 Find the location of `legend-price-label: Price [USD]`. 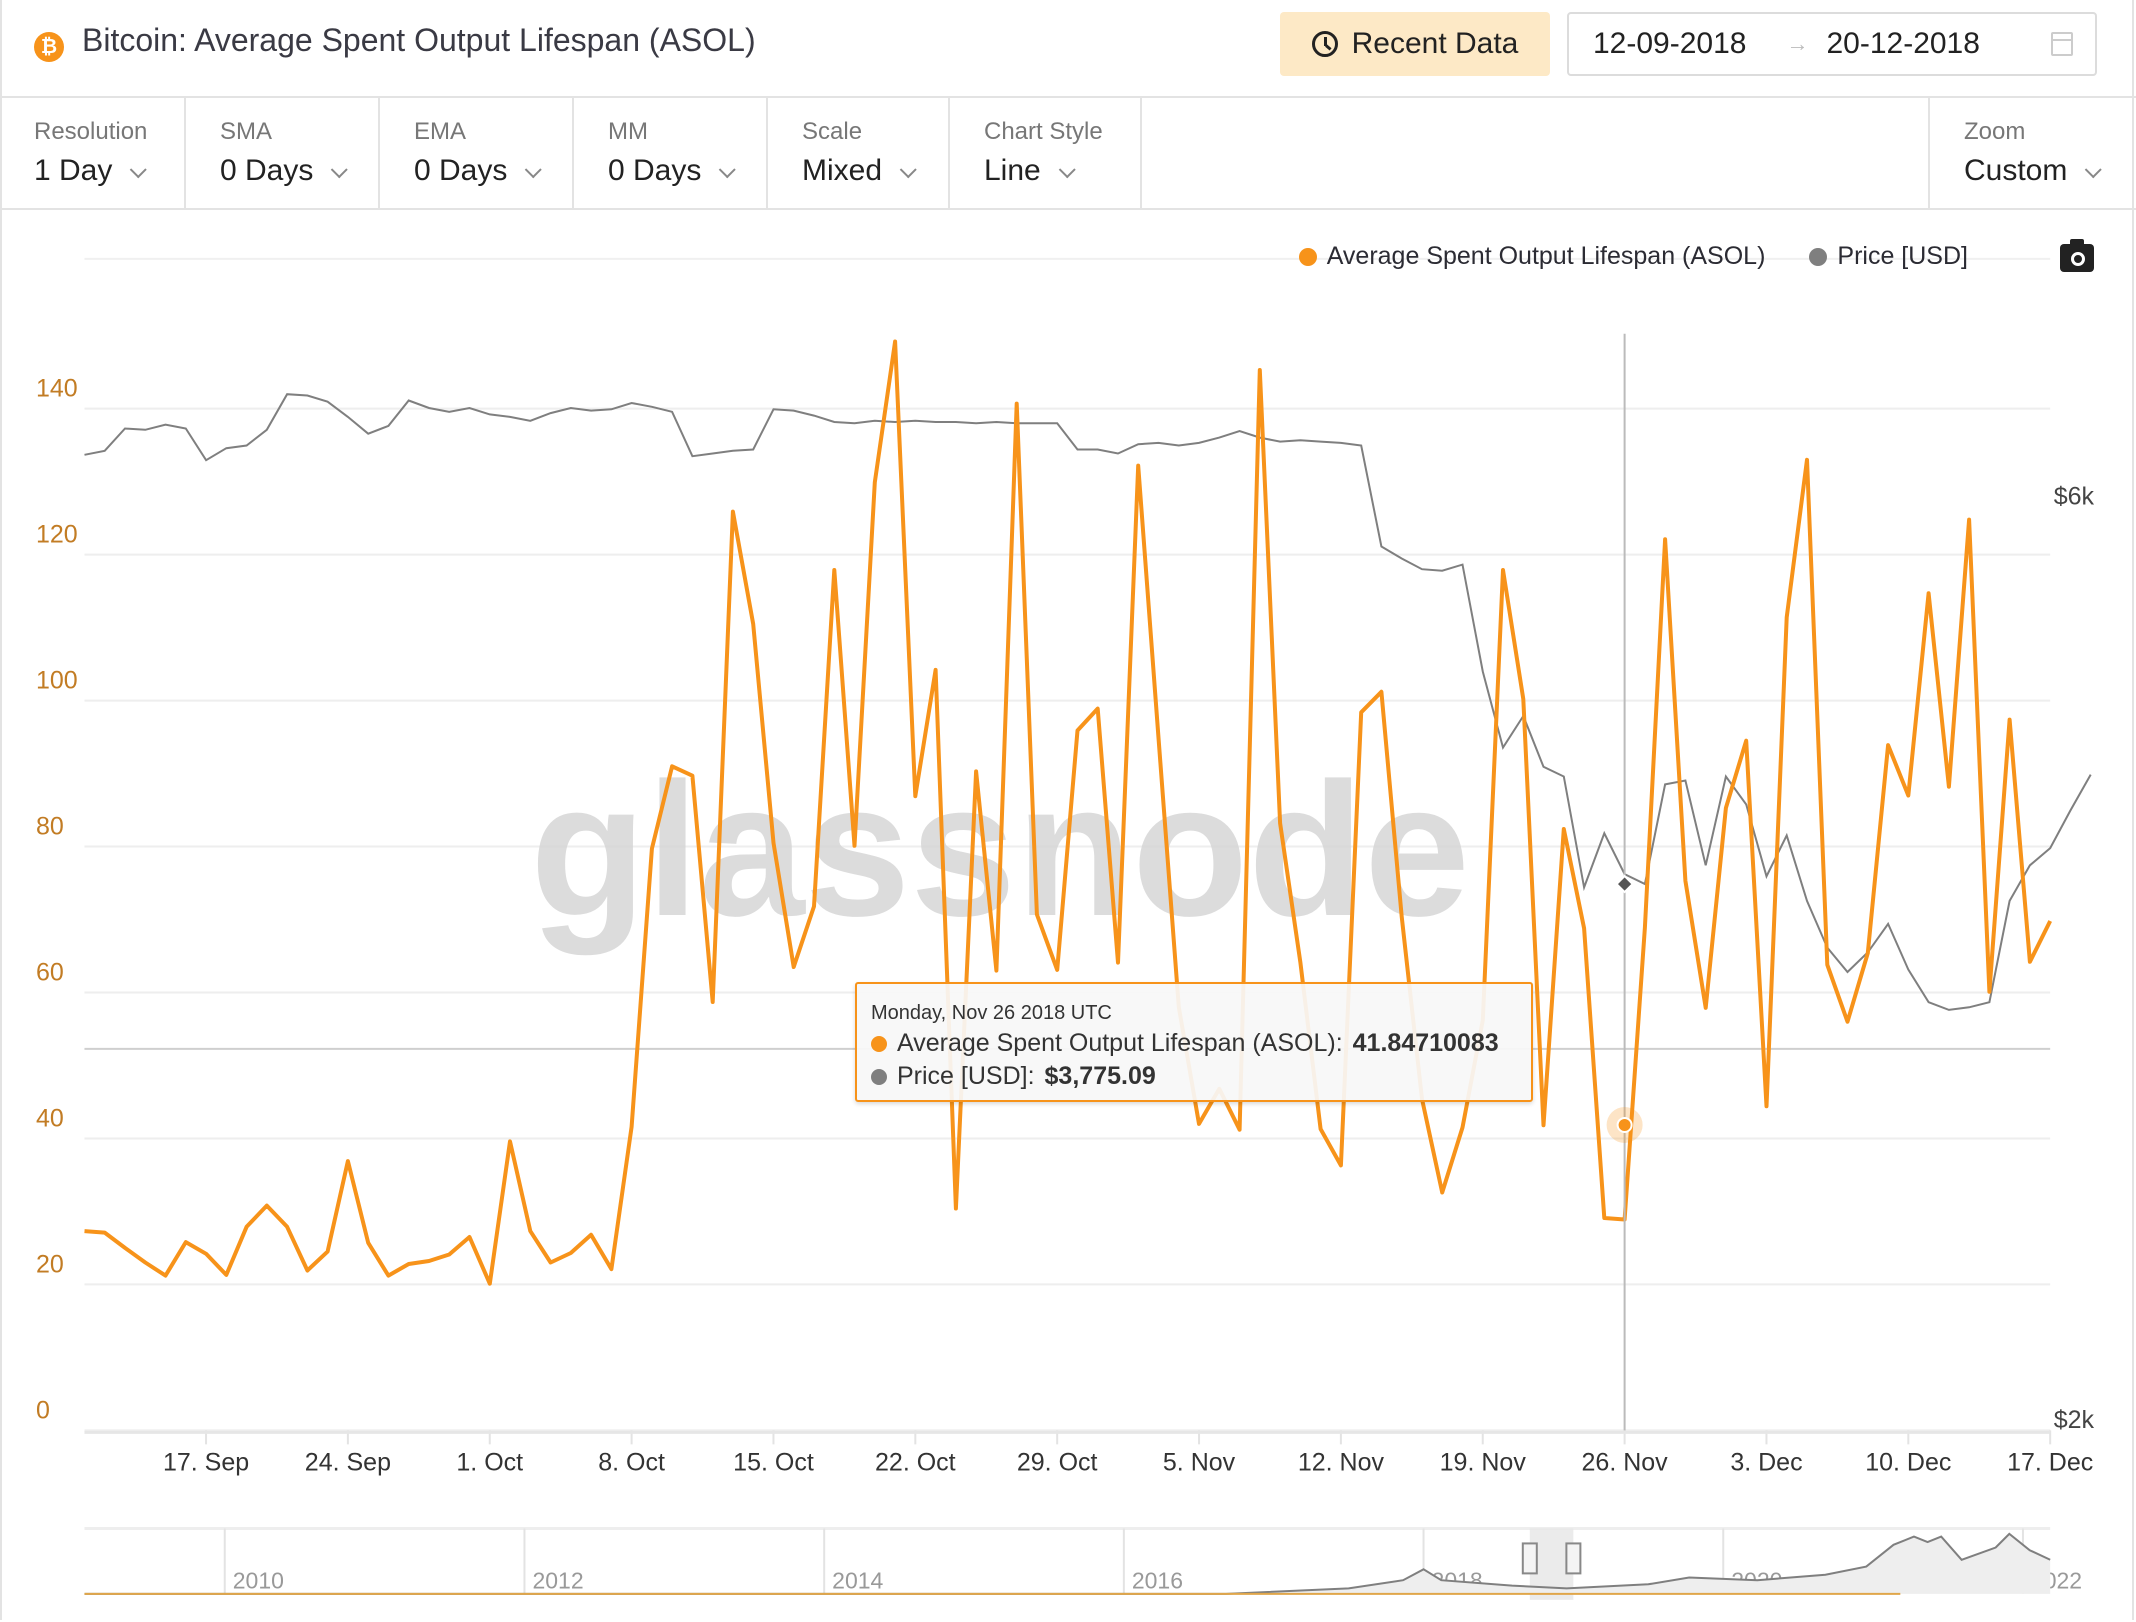

legend-price-label: Price [USD] is located at coordinates (1902, 256).